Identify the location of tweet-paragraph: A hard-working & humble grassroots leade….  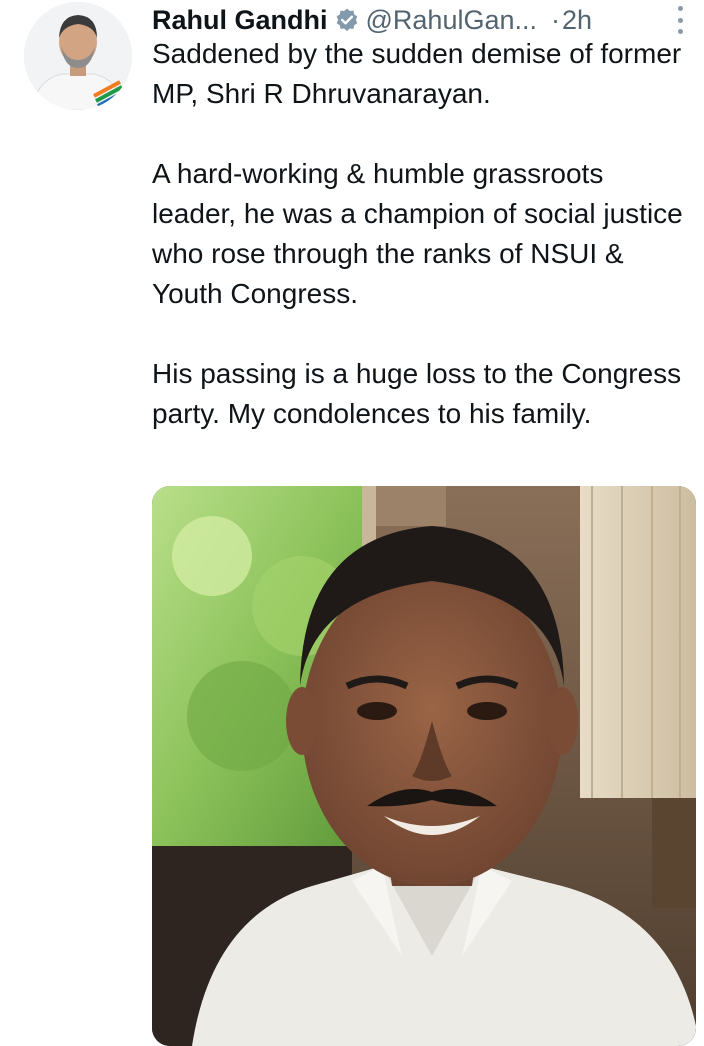
(417, 233).